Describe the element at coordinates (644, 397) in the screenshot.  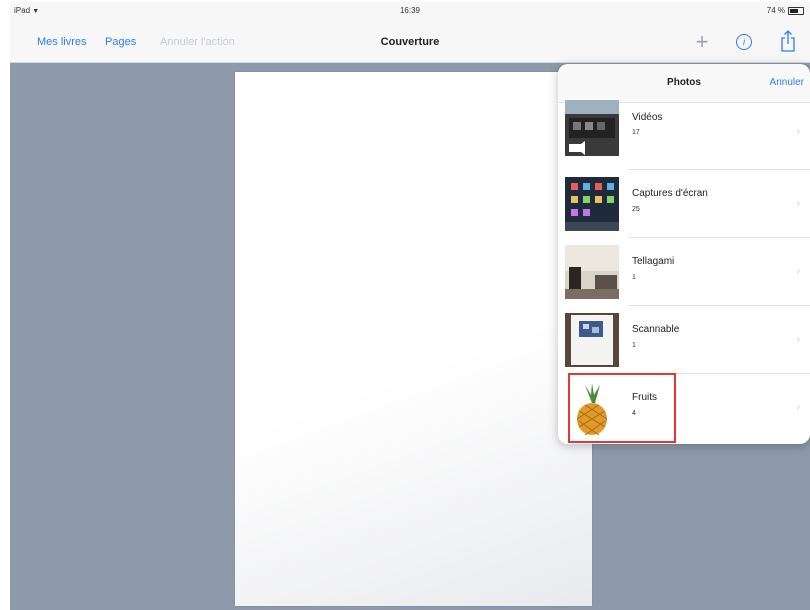
I see `album-name: Fruits` at that location.